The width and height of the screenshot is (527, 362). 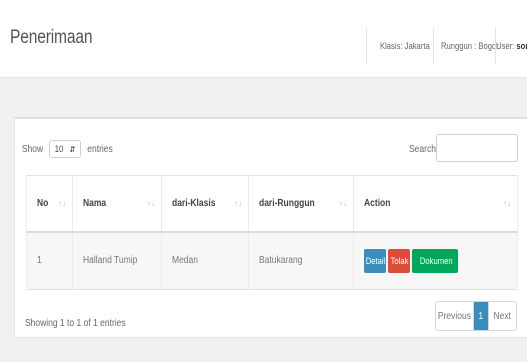 I want to click on tolak-button: Tolak, so click(x=399, y=260).